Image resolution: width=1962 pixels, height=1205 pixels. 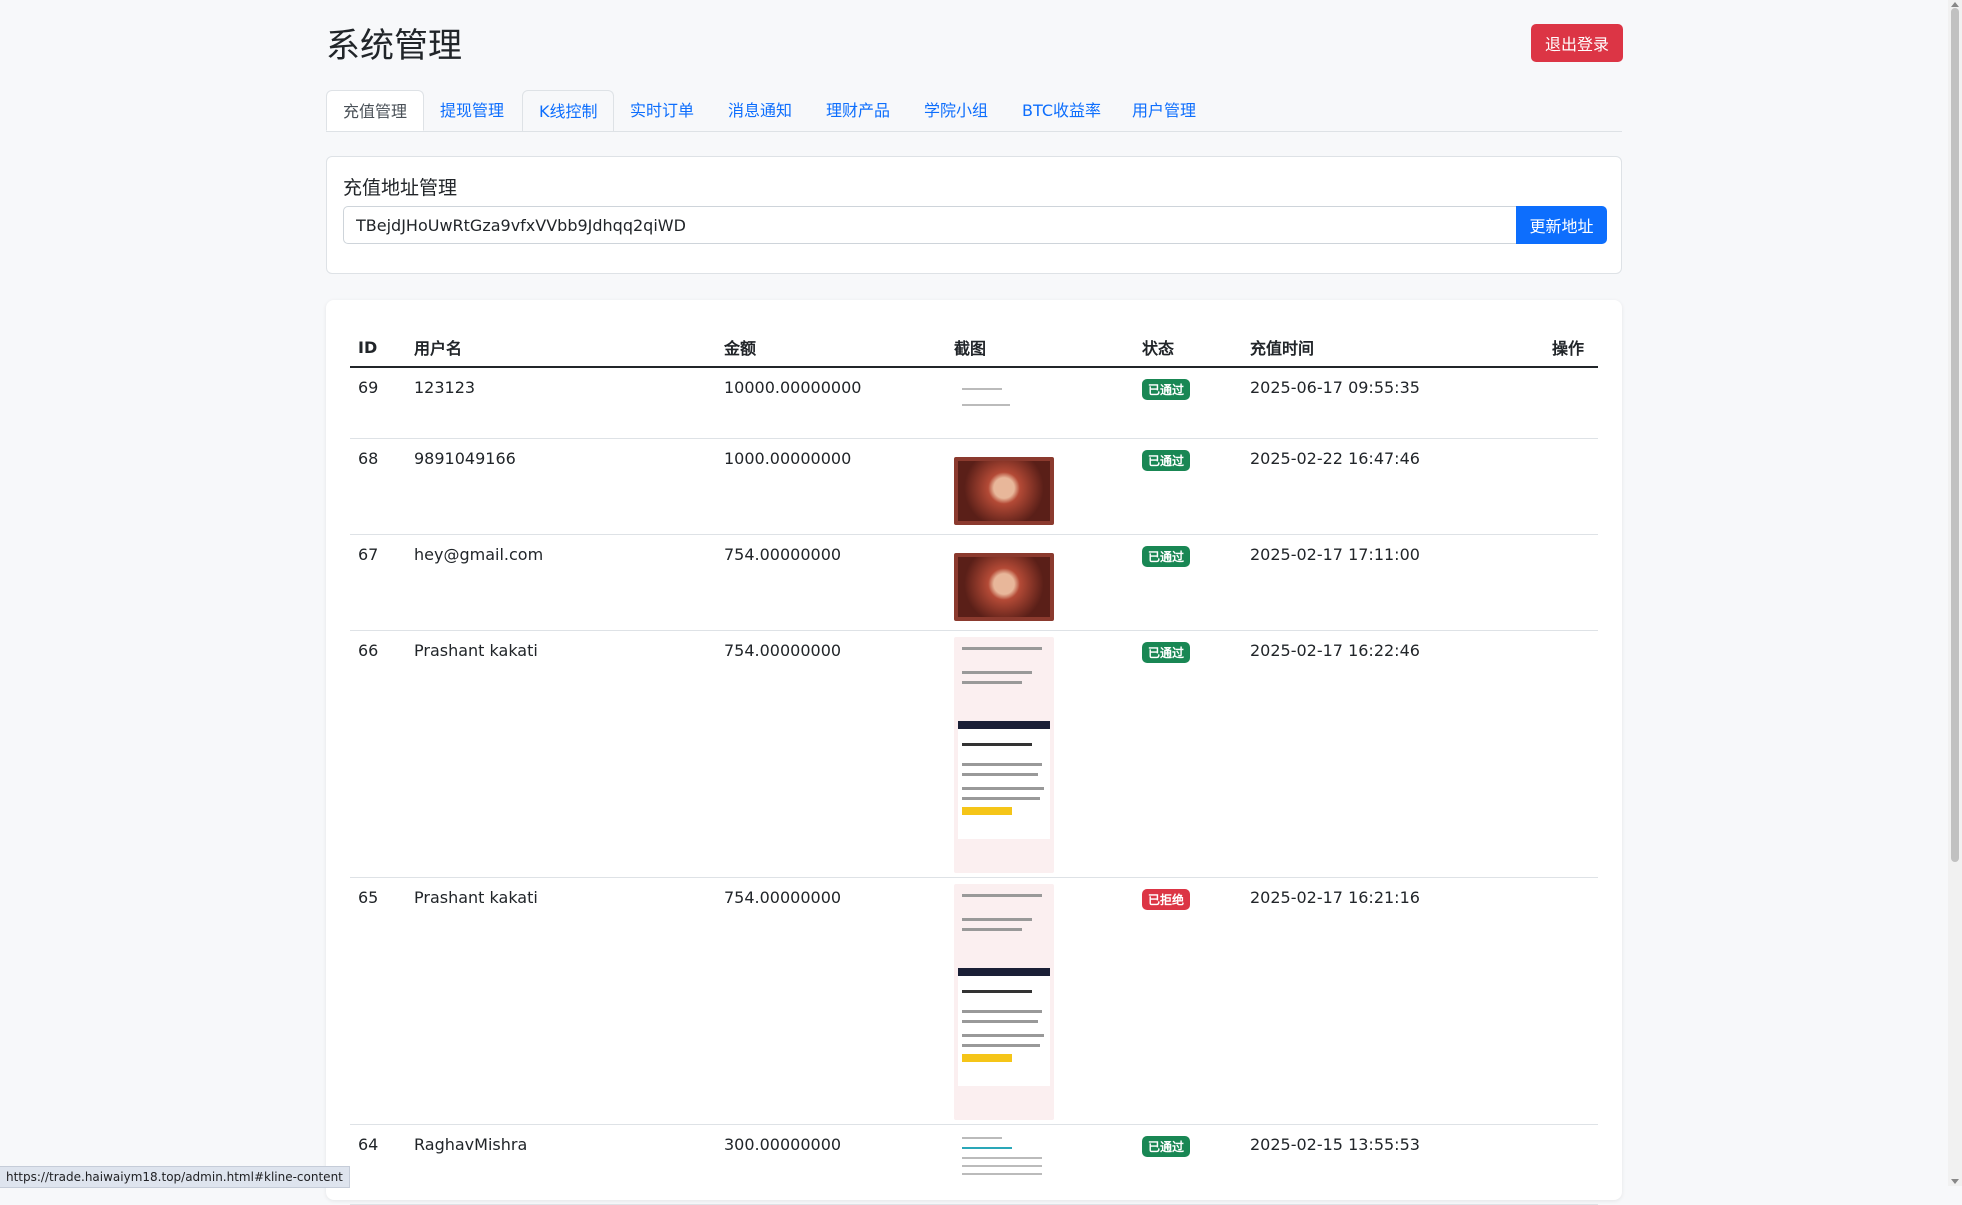 What do you see at coordinates (400, 188) in the screenshot?
I see `address-card-heading: 充值地址管理` at bounding box center [400, 188].